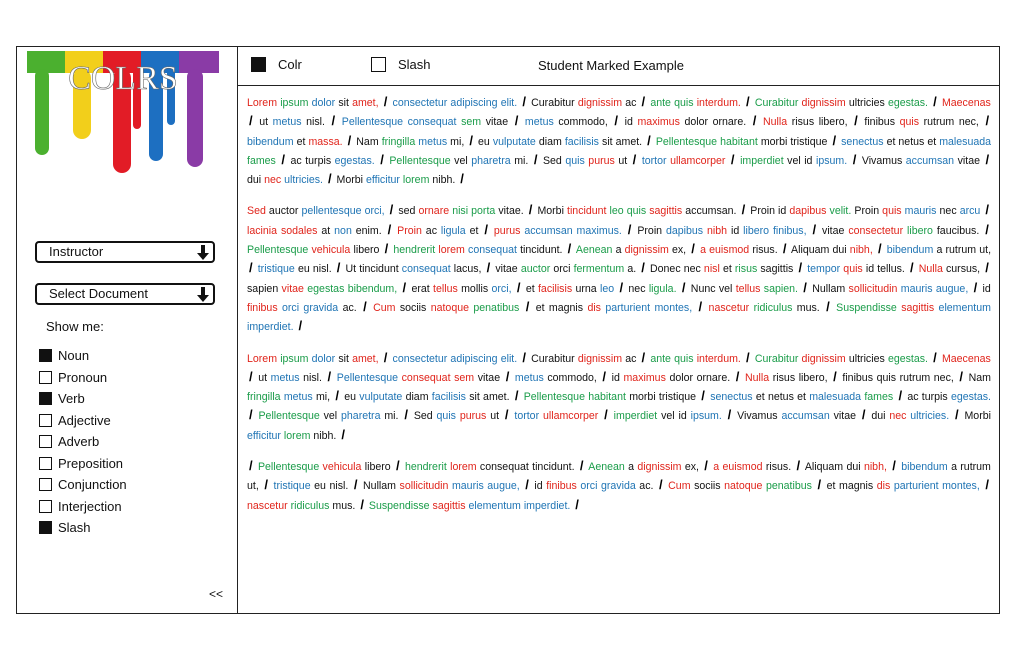 The image size is (1022, 654). I want to click on word-token: nisl., so click(315, 122).